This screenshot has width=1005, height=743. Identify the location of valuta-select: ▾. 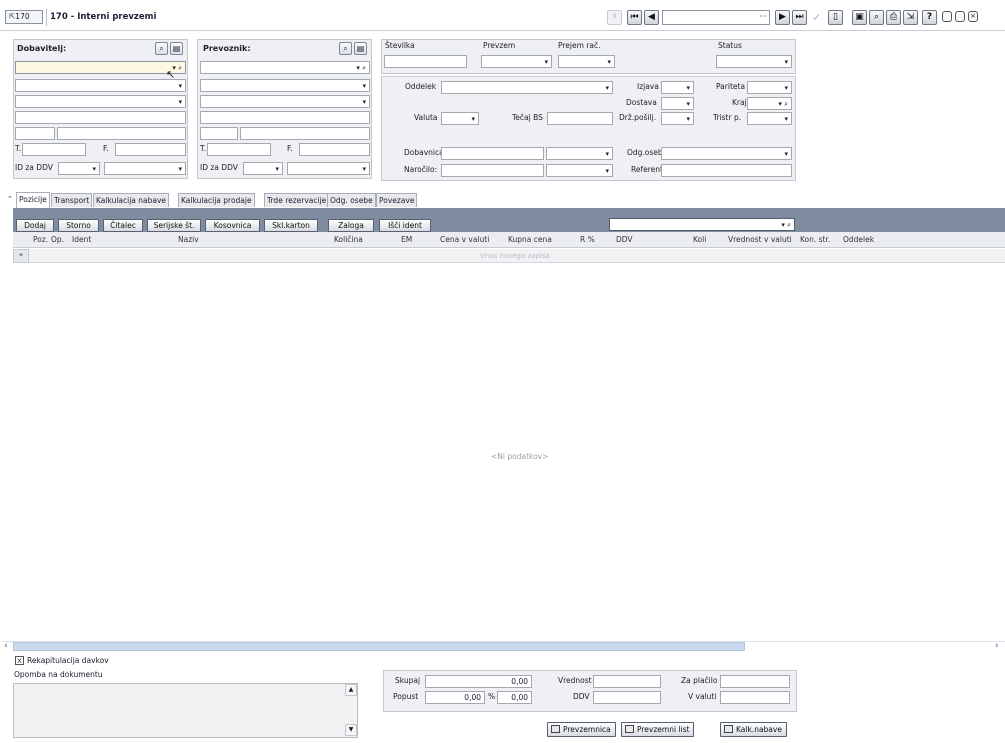
(460, 118).